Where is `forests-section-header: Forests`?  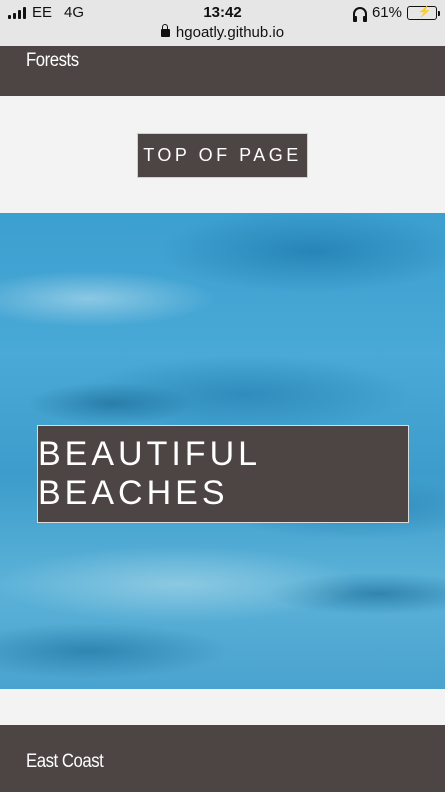
forests-section-header: Forests is located at coordinates (222, 71).